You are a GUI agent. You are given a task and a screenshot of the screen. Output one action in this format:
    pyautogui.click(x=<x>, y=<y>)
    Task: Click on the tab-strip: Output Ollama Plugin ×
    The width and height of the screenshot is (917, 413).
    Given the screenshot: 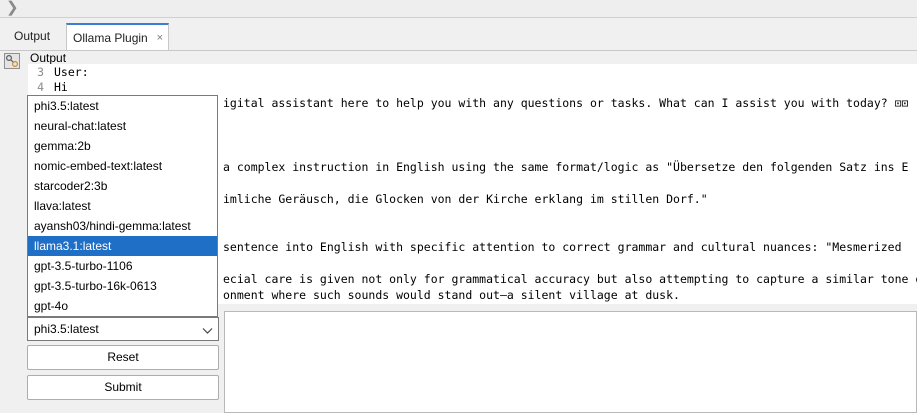 What is the action you would take?
    pyautogui.click(x=458, y=34)
    